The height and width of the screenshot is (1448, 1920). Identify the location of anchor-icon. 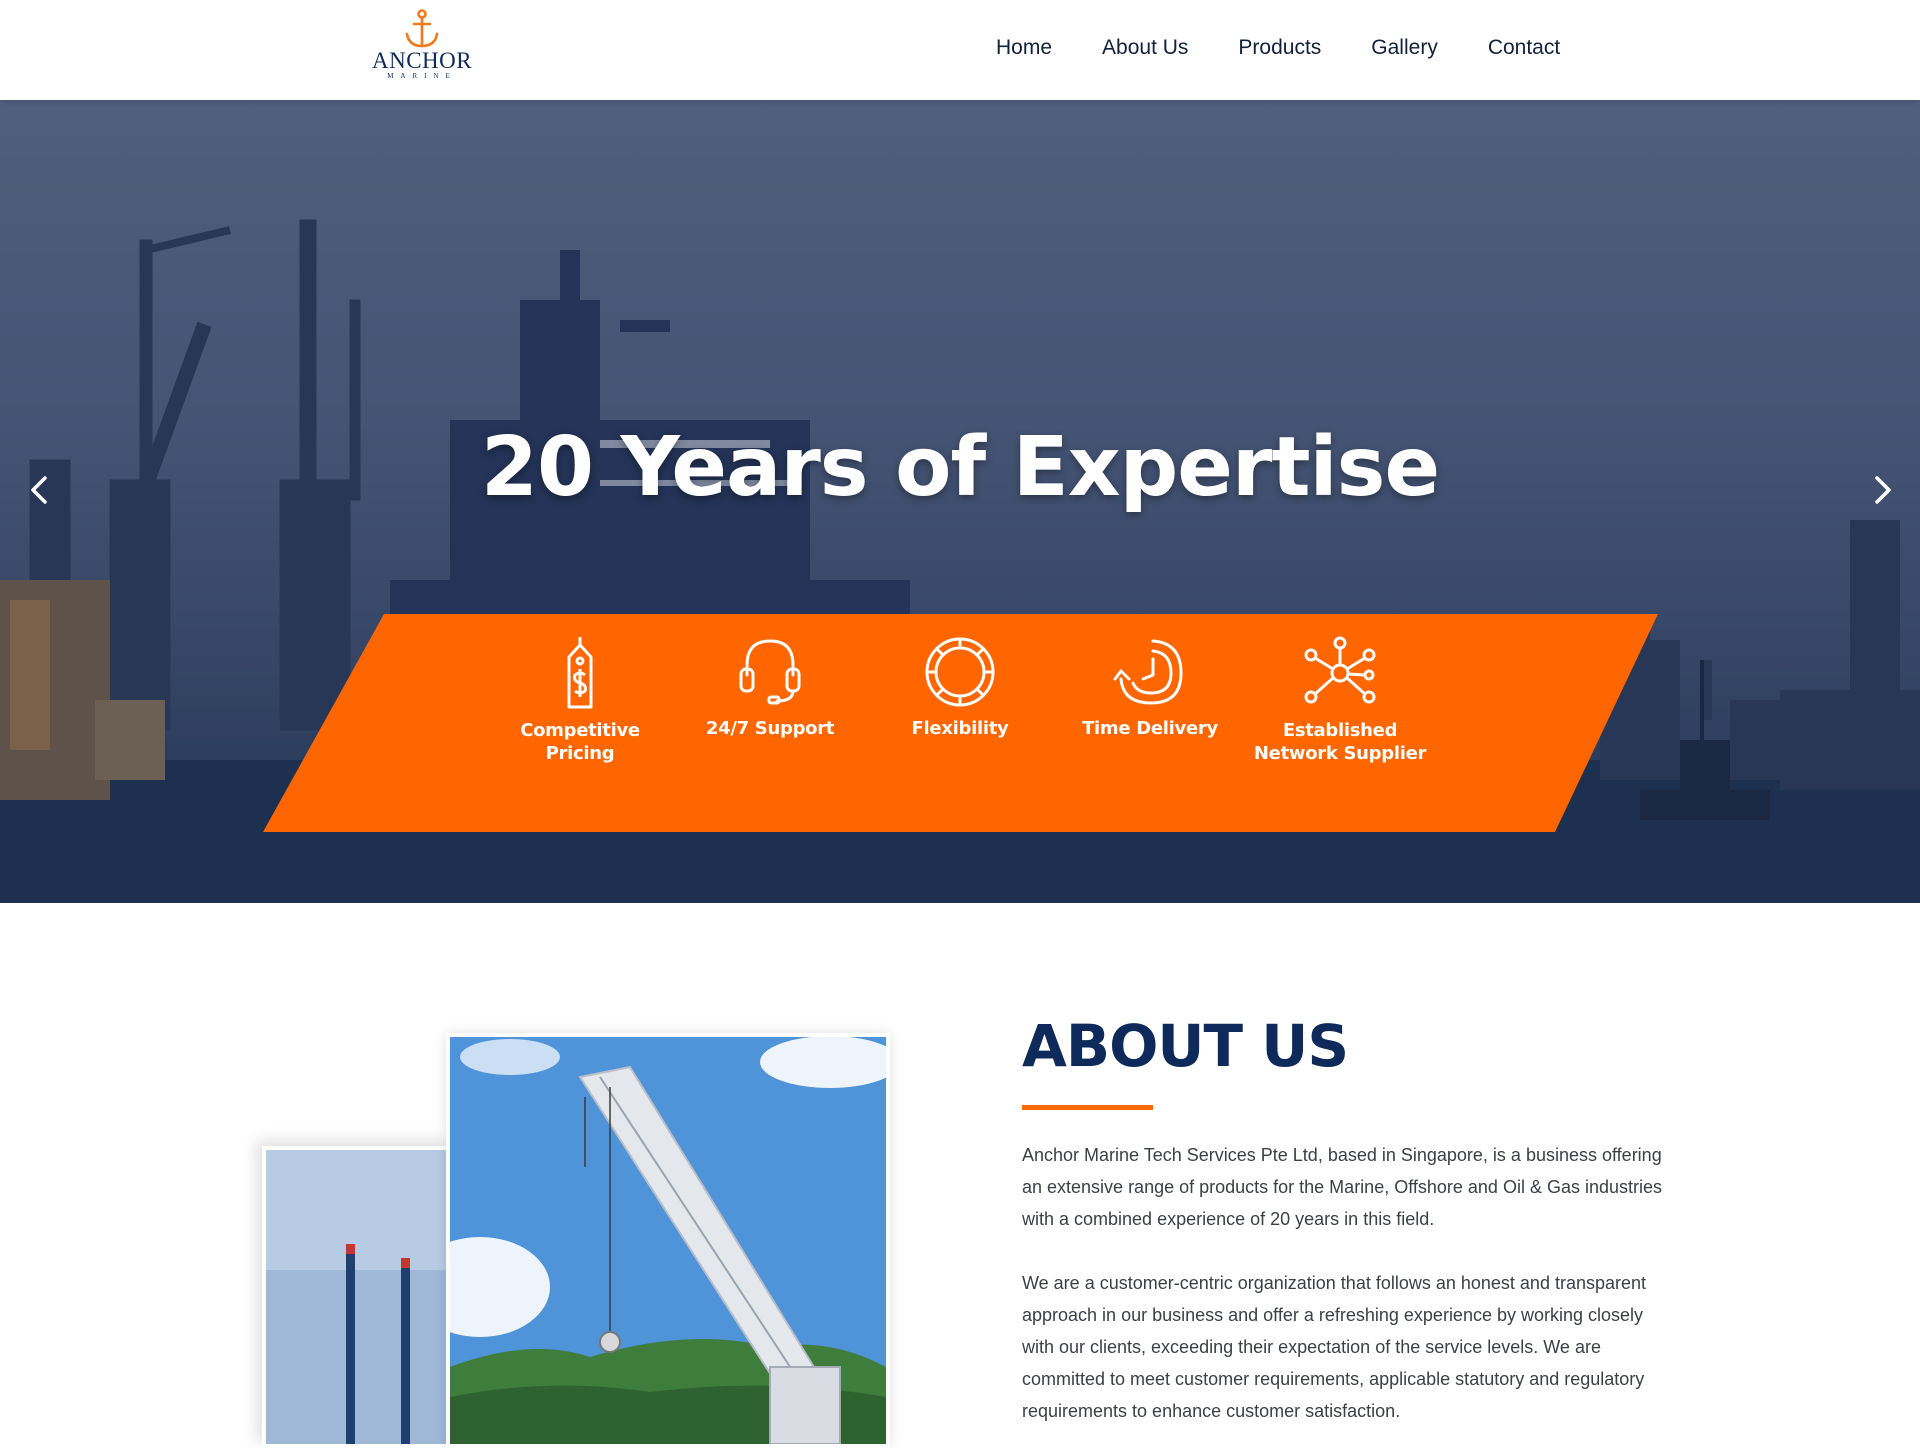
(422, 28).